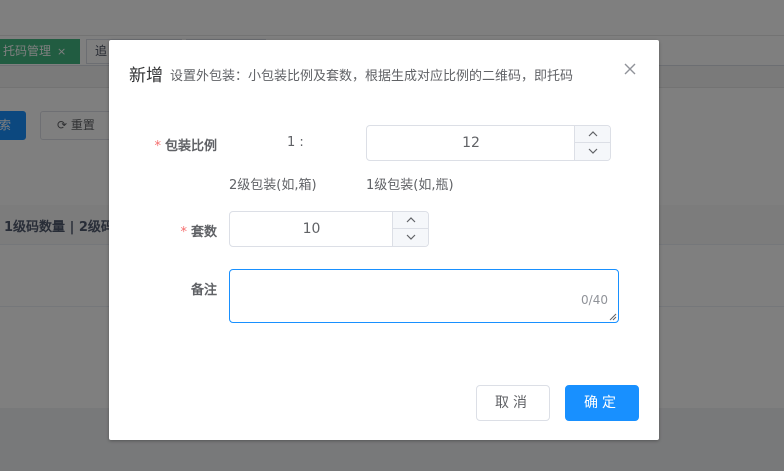 This screenshot has height=471, width=784. I want to click on ratio-number-input, so click(488, 143).